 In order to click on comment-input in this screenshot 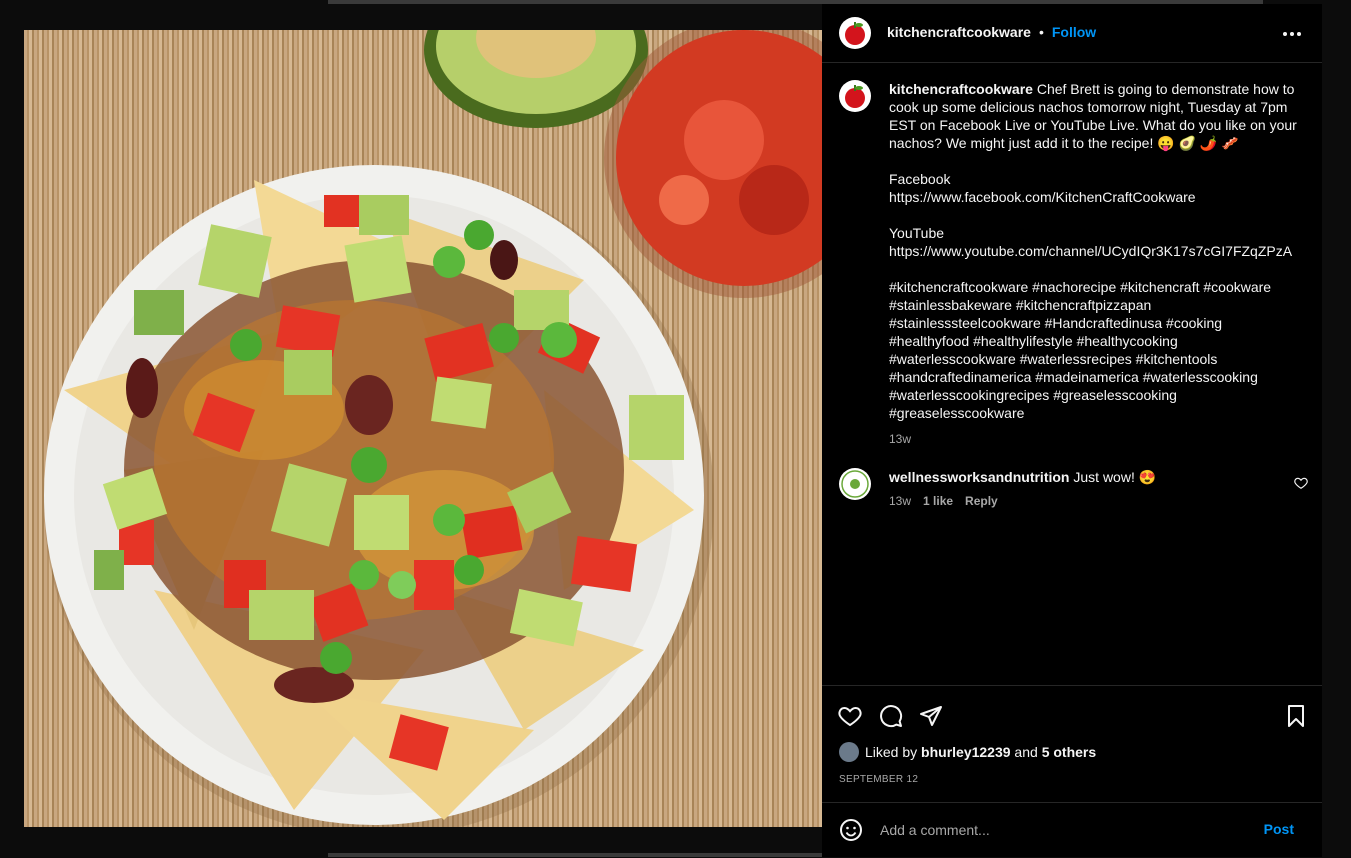, I will do `click(1060, 830)`.